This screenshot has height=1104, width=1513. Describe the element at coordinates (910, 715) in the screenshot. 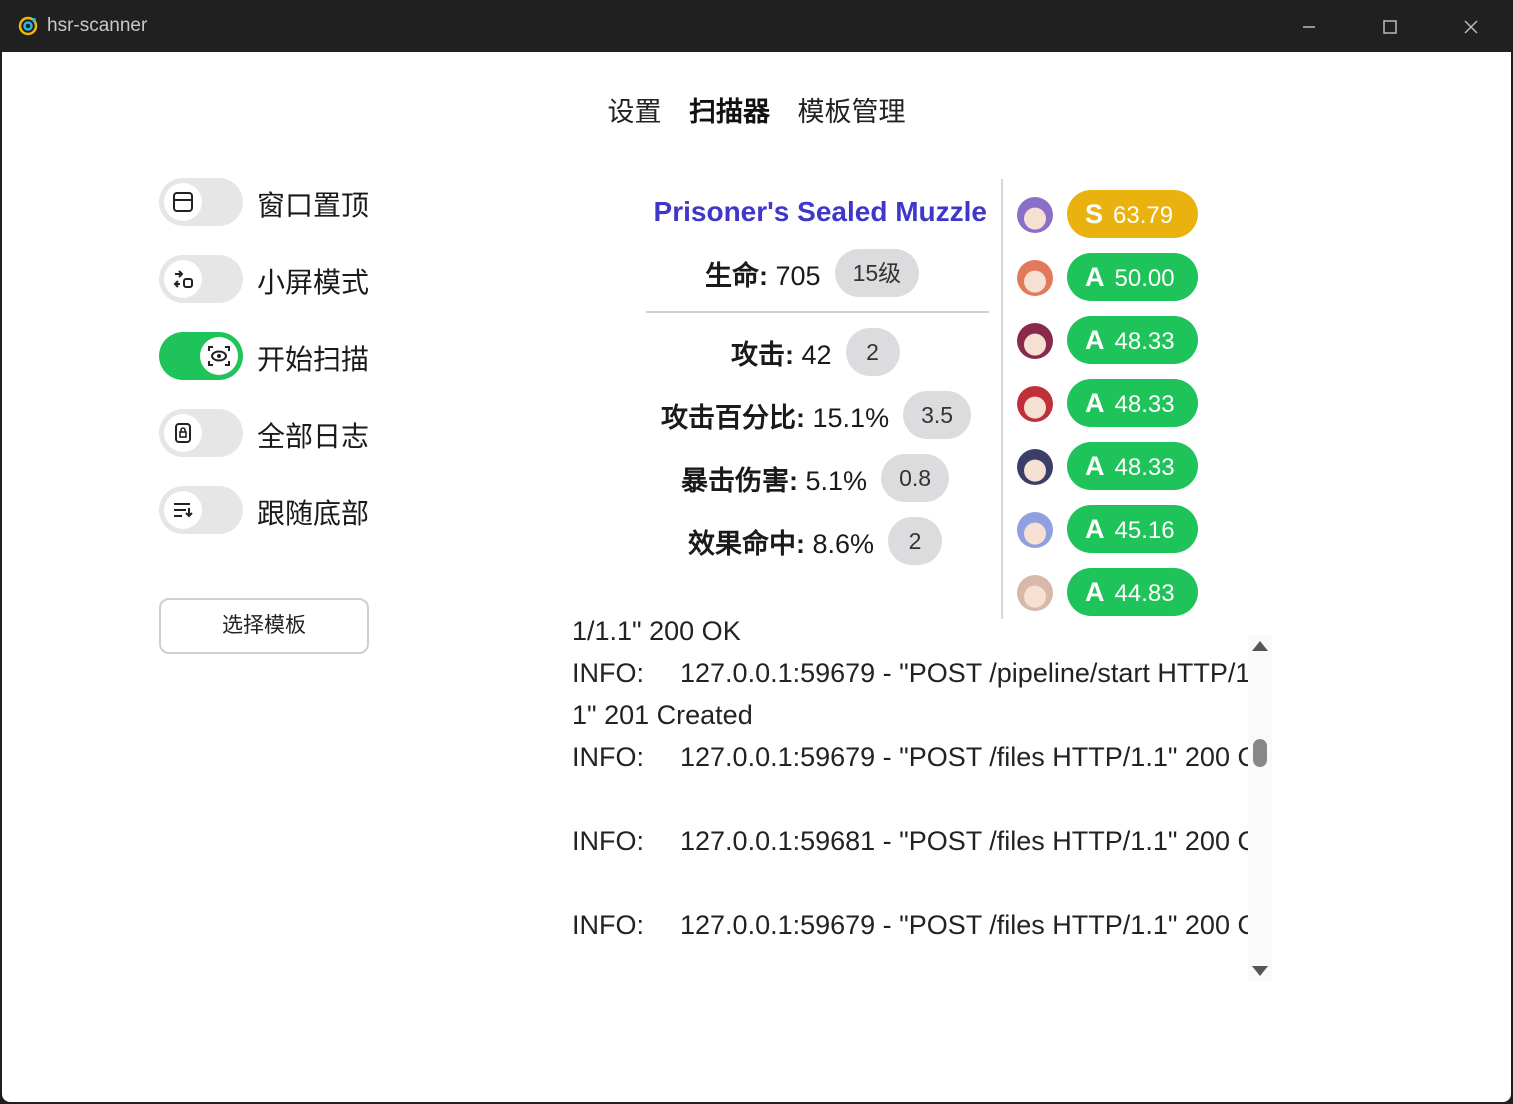

I see `log-line: 1" 201 Created` at that location.